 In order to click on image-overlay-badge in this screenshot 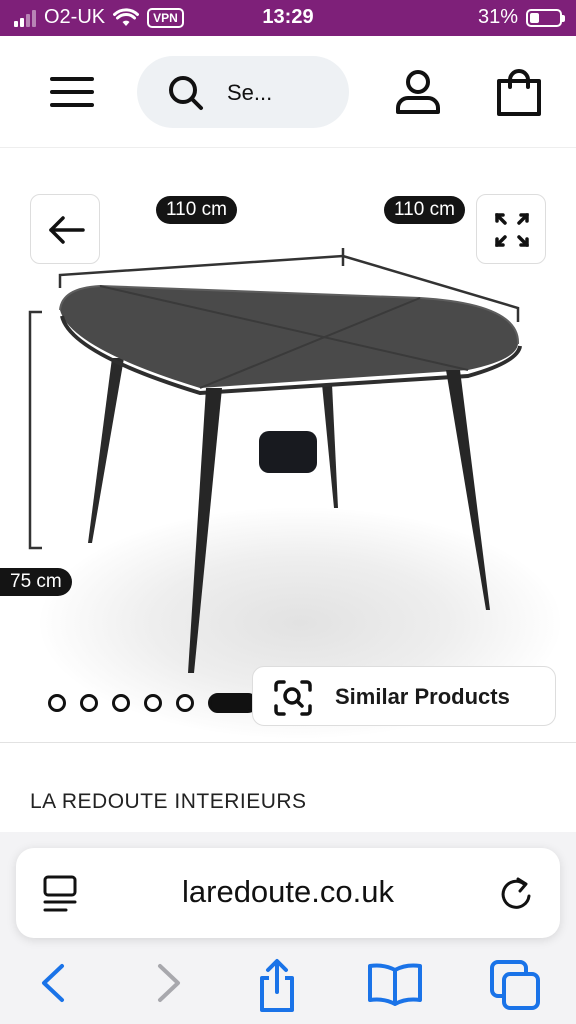, I will do `click(288, 452)`.